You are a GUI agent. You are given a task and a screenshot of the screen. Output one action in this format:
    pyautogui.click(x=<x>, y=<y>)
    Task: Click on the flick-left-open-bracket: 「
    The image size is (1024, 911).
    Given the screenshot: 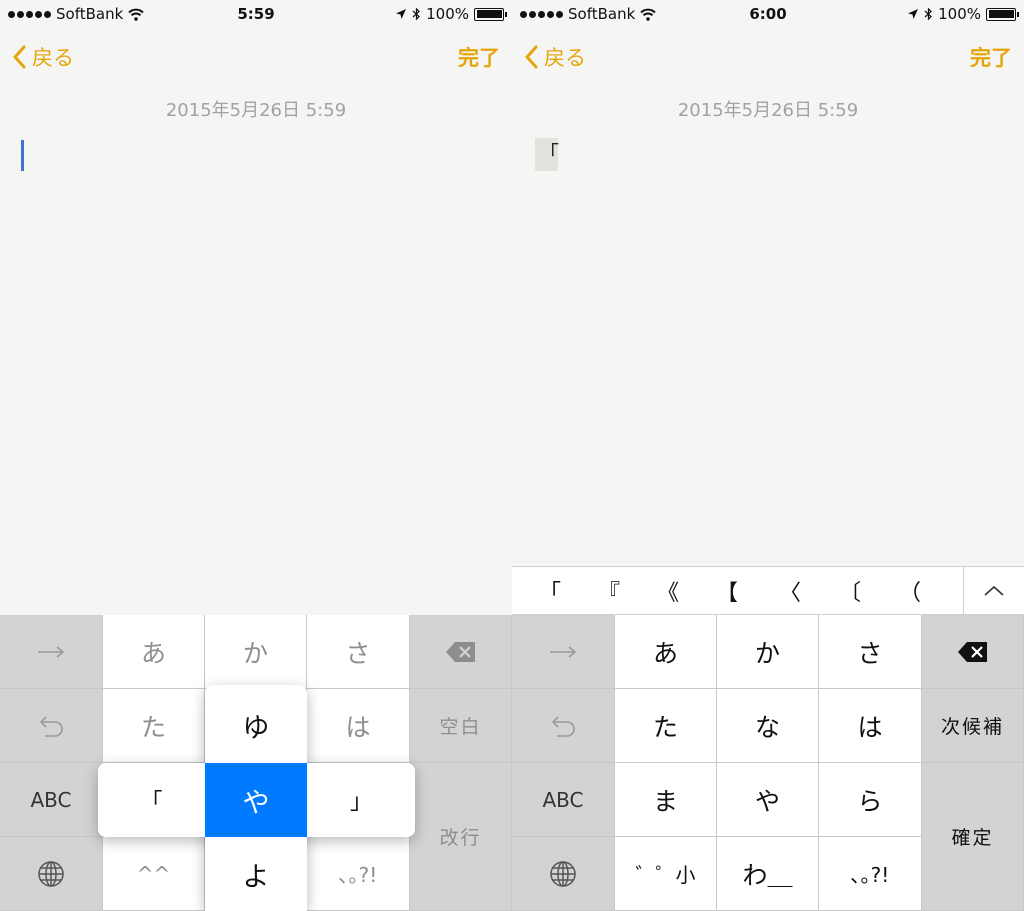 What is the action you would take?
    pyautogui.click(x=151, y=800)
    